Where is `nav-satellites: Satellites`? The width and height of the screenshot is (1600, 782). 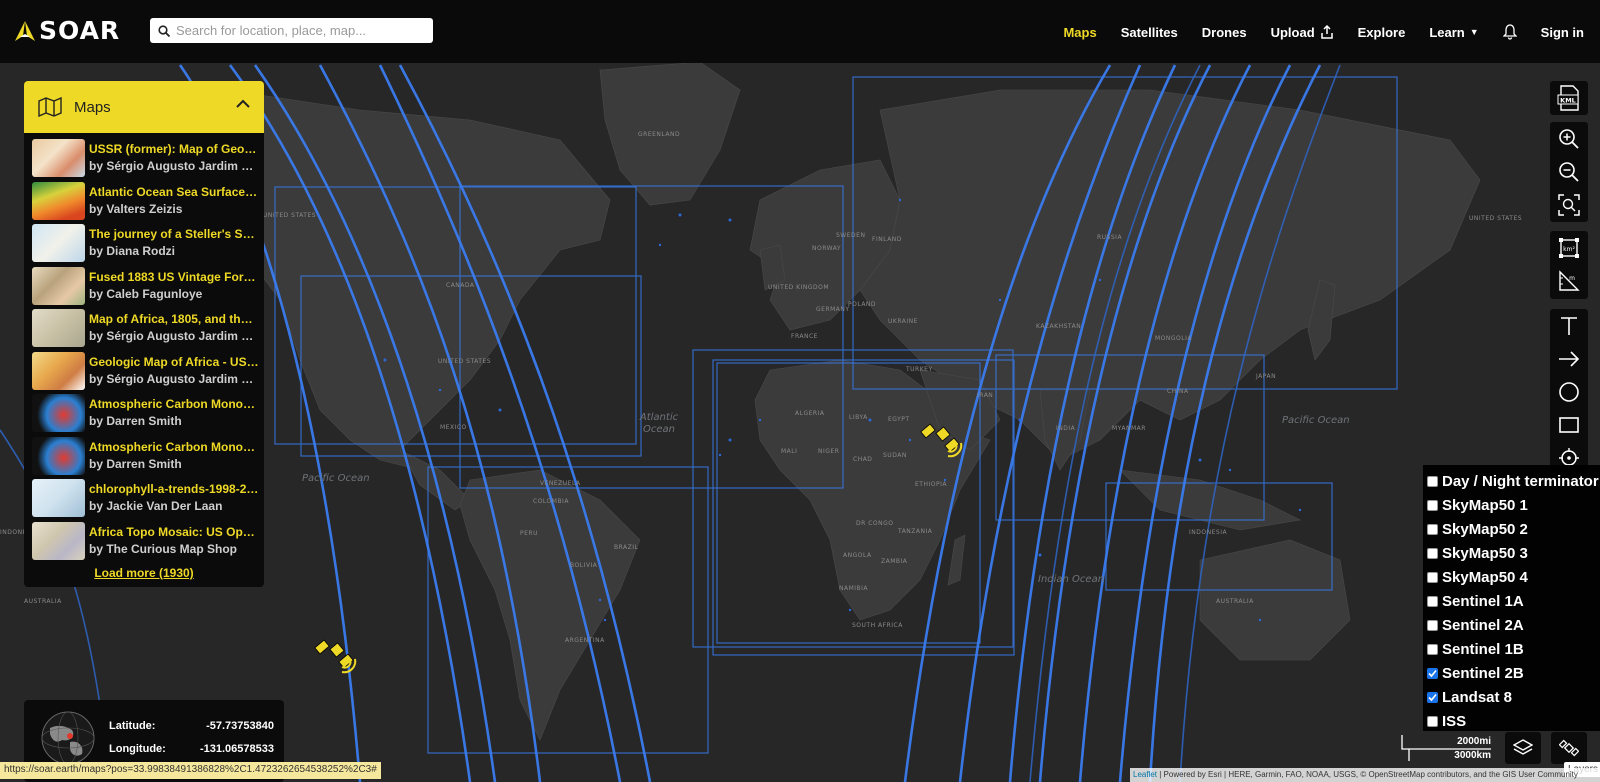 nav-satellites: Satellites is located at coordinates (1149, 32).